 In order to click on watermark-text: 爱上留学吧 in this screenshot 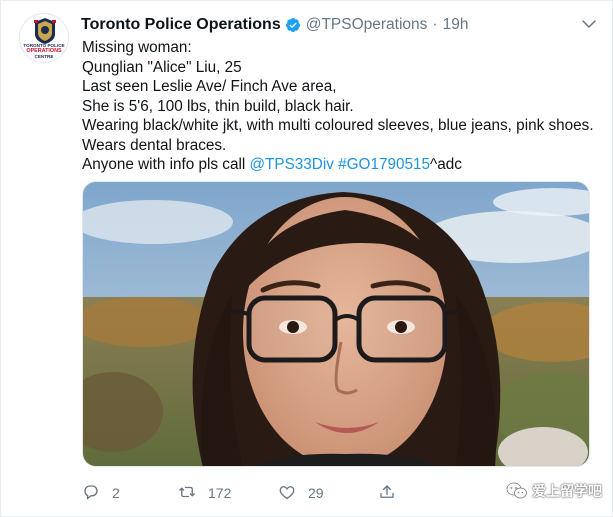, I will do `click(567, 491)`.